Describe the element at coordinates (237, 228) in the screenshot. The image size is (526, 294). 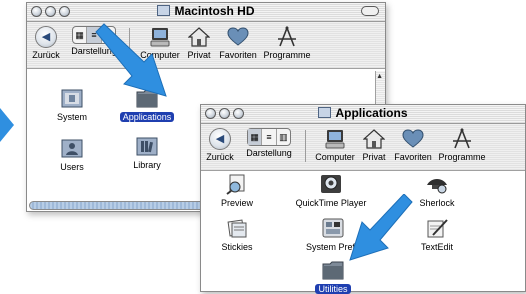
I see `stickies-app-icon` at that location.